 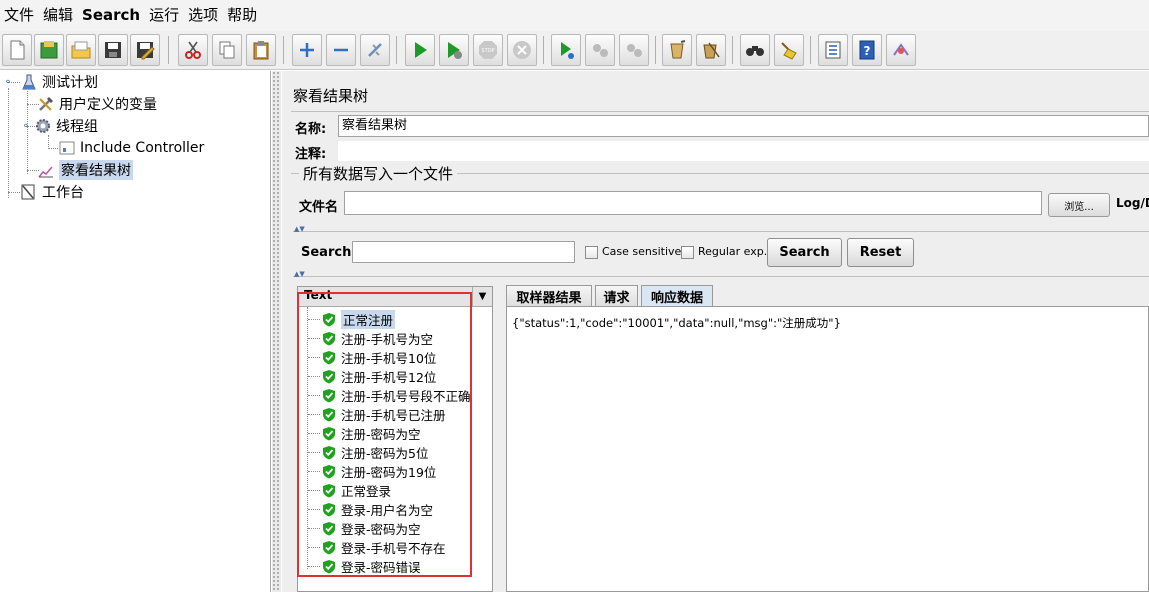 I want to click on save-as-icon, so click(x=145, y=50).